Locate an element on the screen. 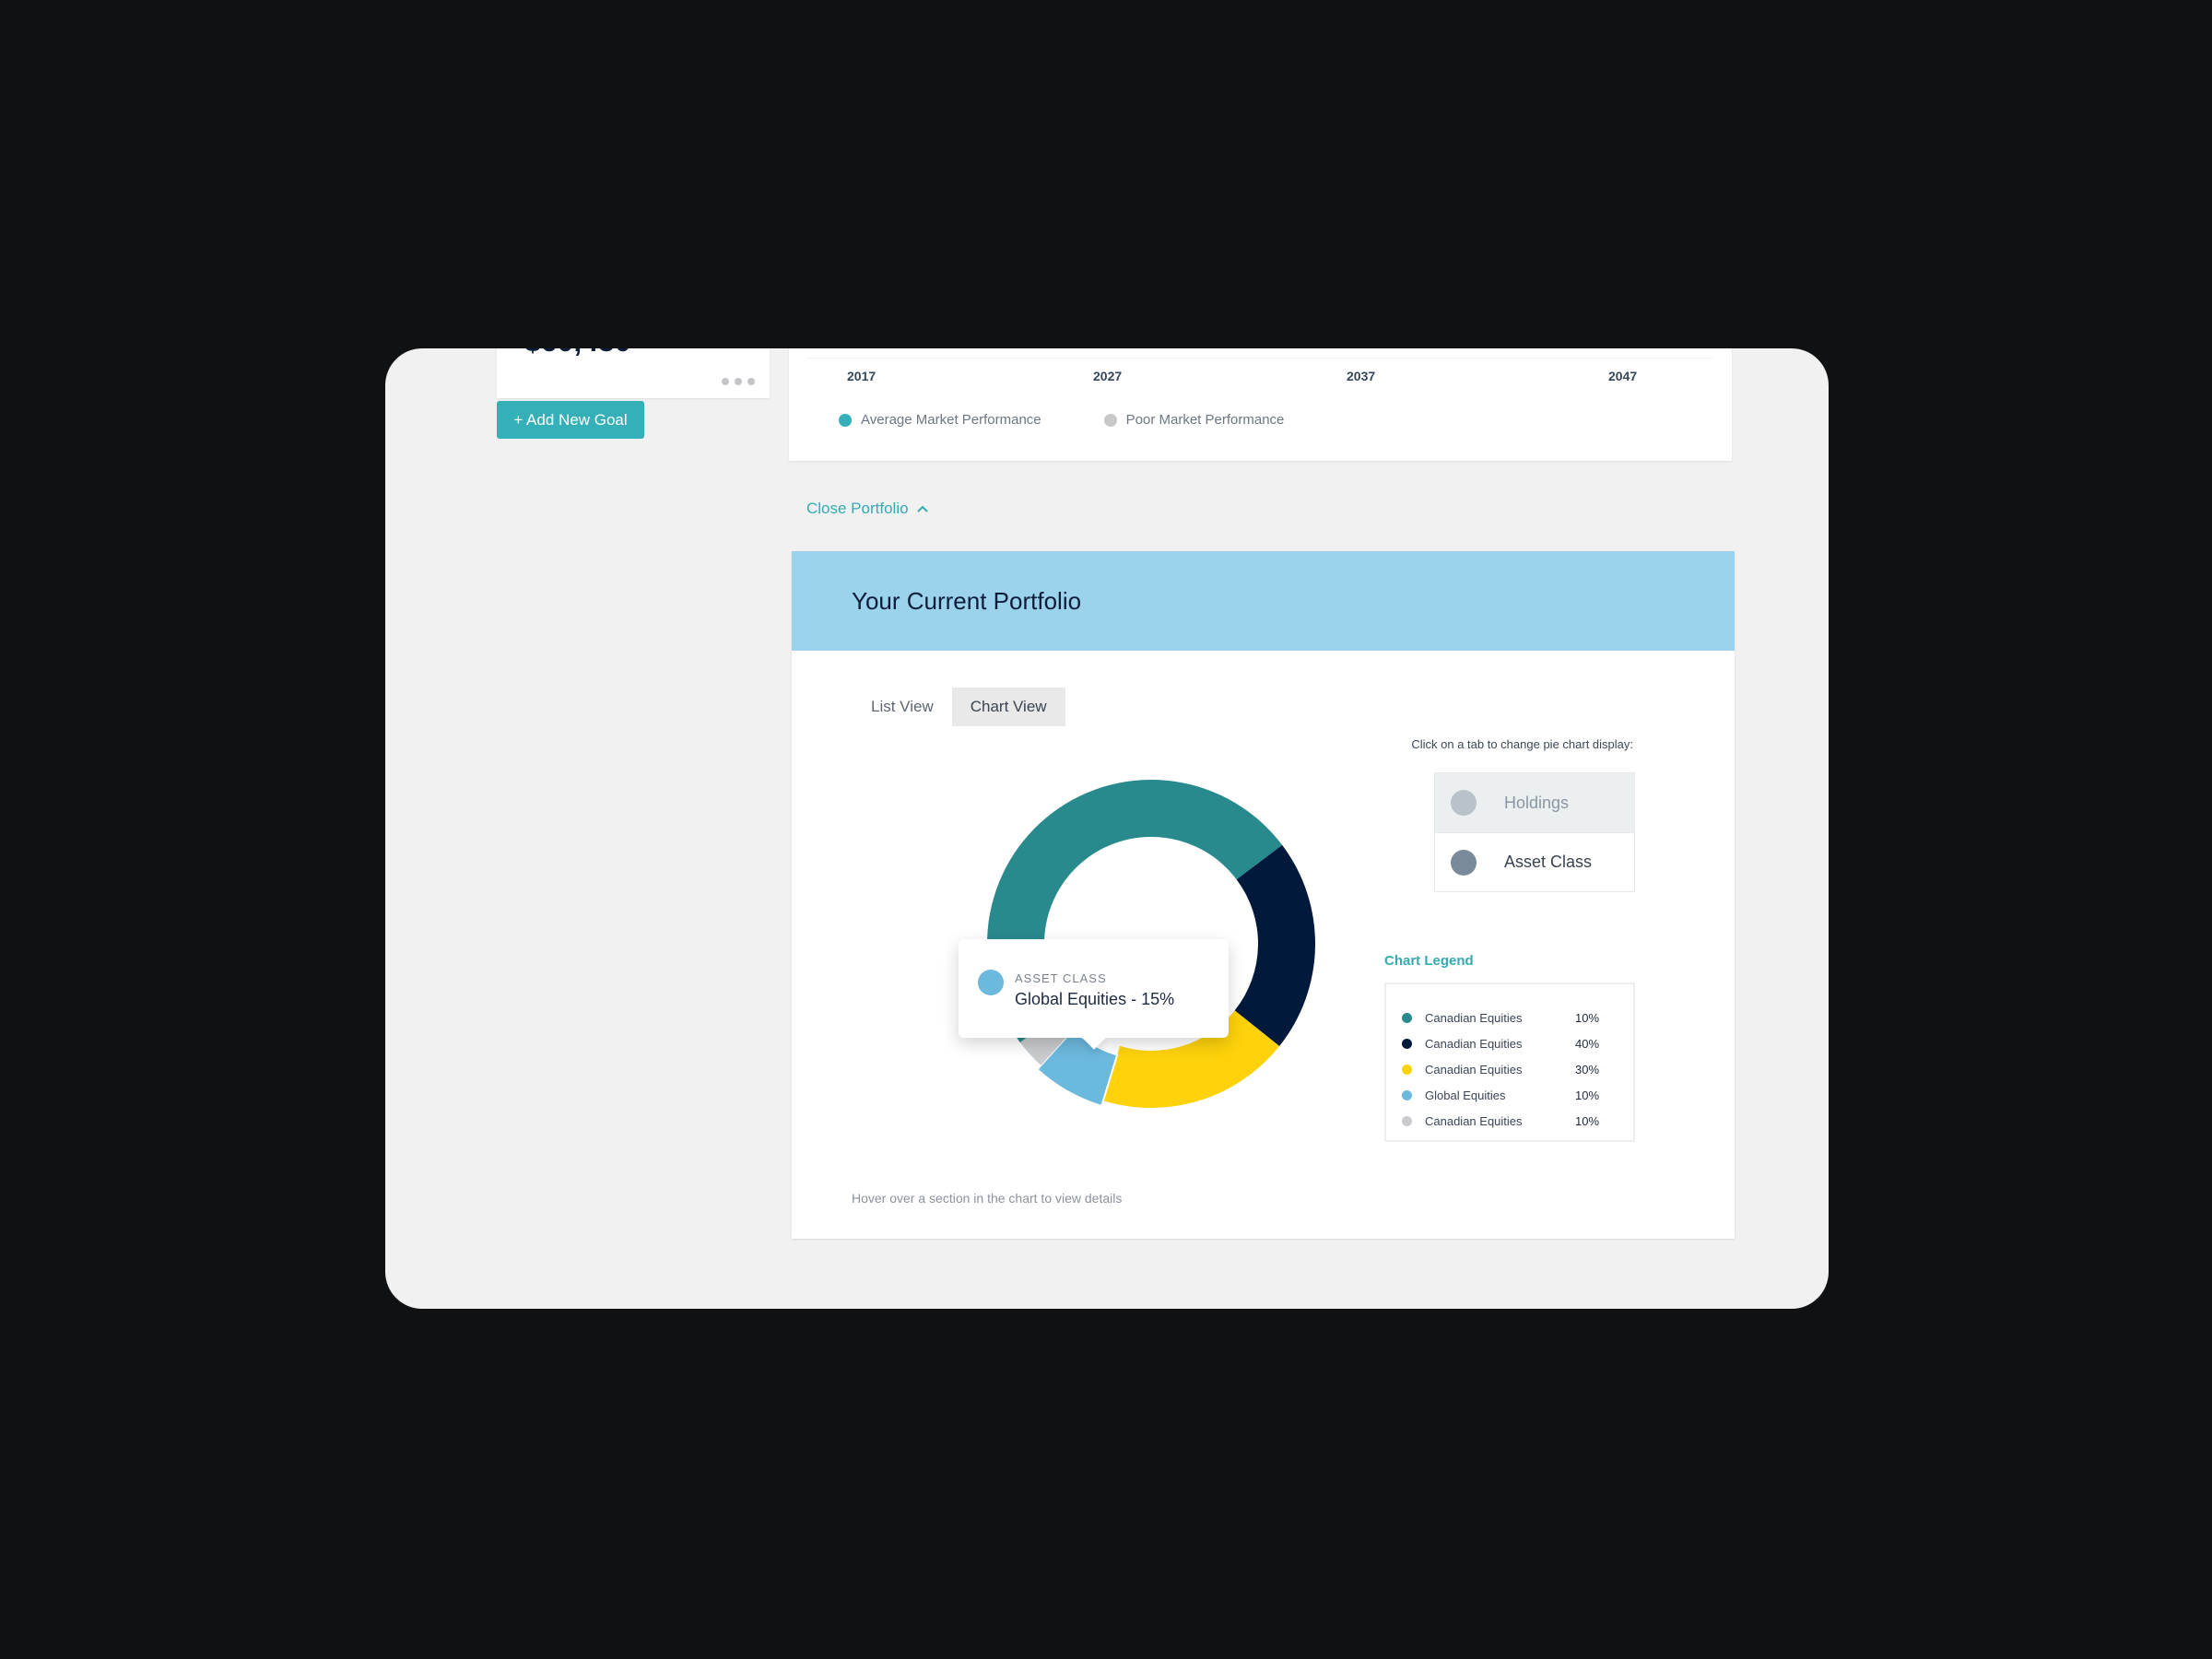 This screenshot has width=2212, height=1659. legend-label: Poor Market Performance is located at coordinates (1205, 420).